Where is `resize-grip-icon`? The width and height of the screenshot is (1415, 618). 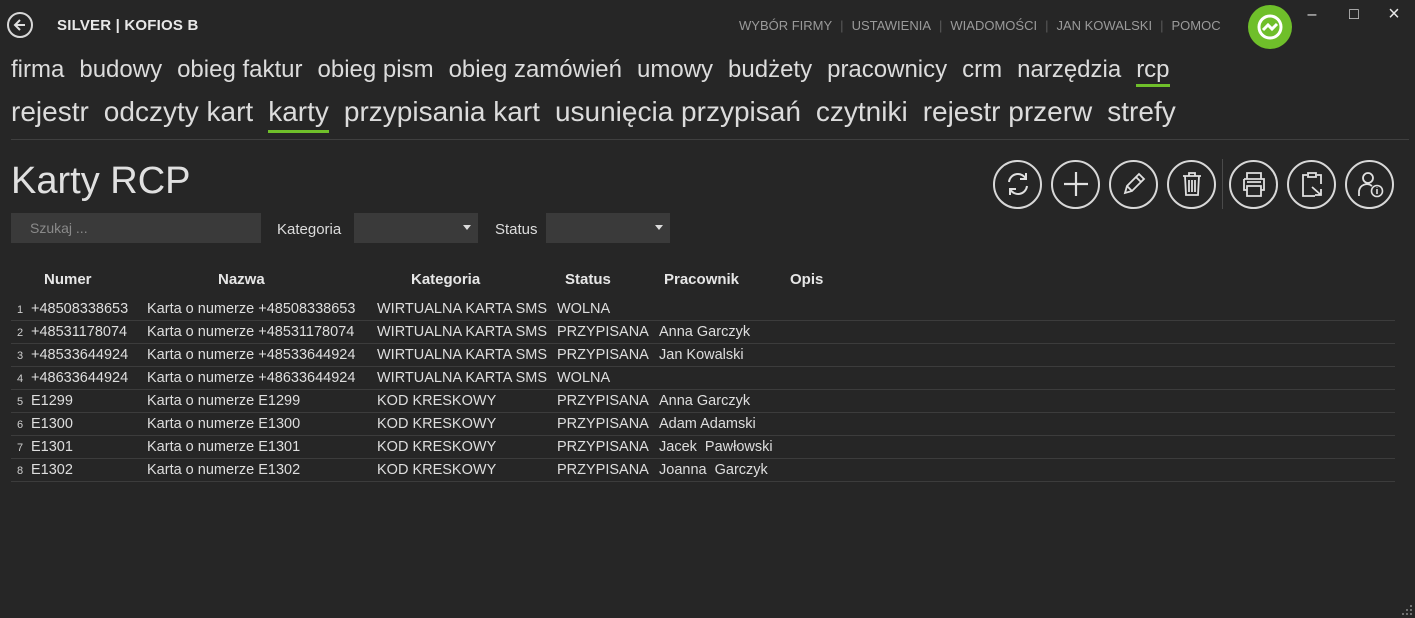 resize-grip-icon is located at coordinates (1407, 610).